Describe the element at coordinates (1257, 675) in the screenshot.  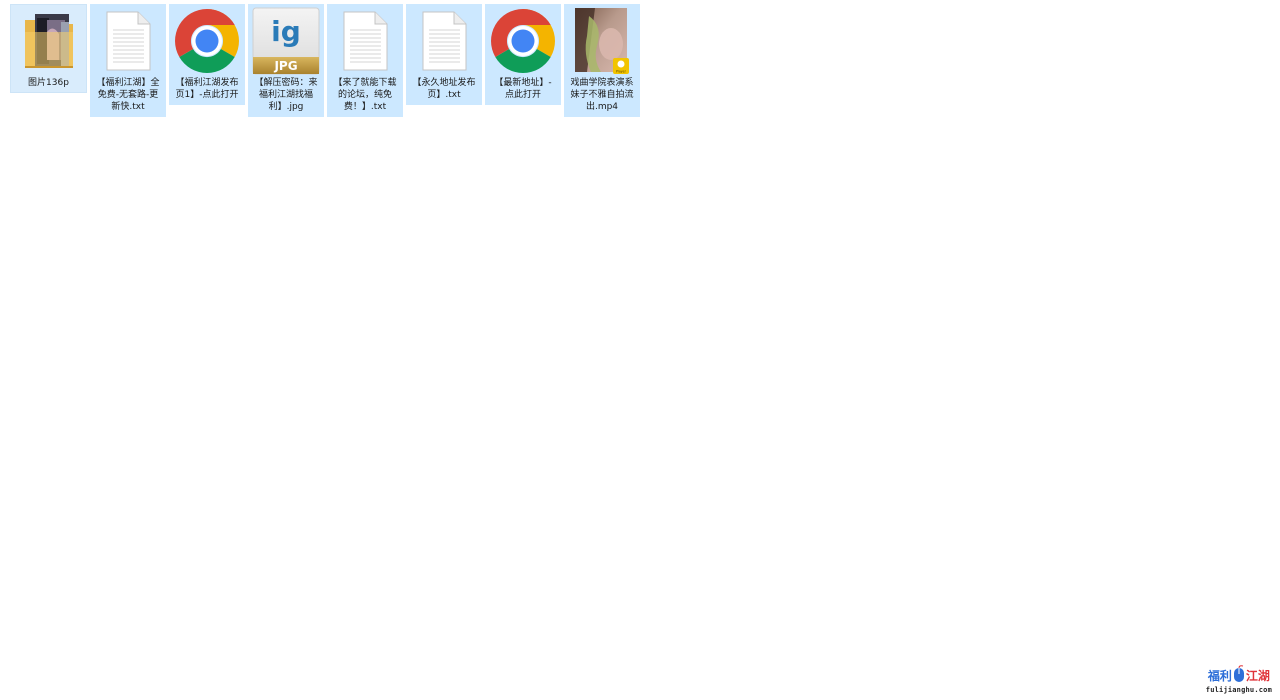
I see `watermark-text-right: 江湖` at that location.